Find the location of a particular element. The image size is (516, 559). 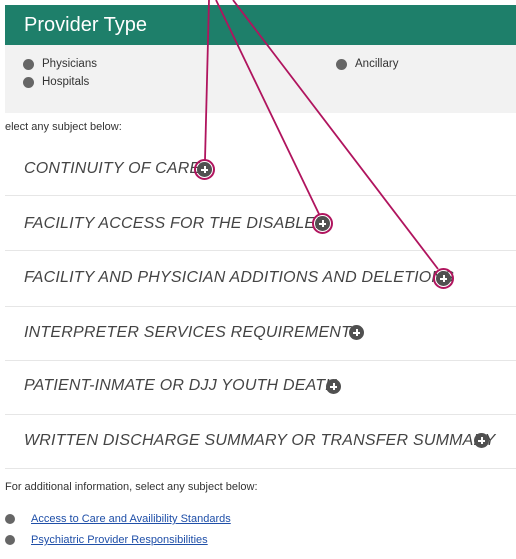

link-psychiatric-provider: Psychiatric Provider Responsibilities is located at coordinates (119, 540).